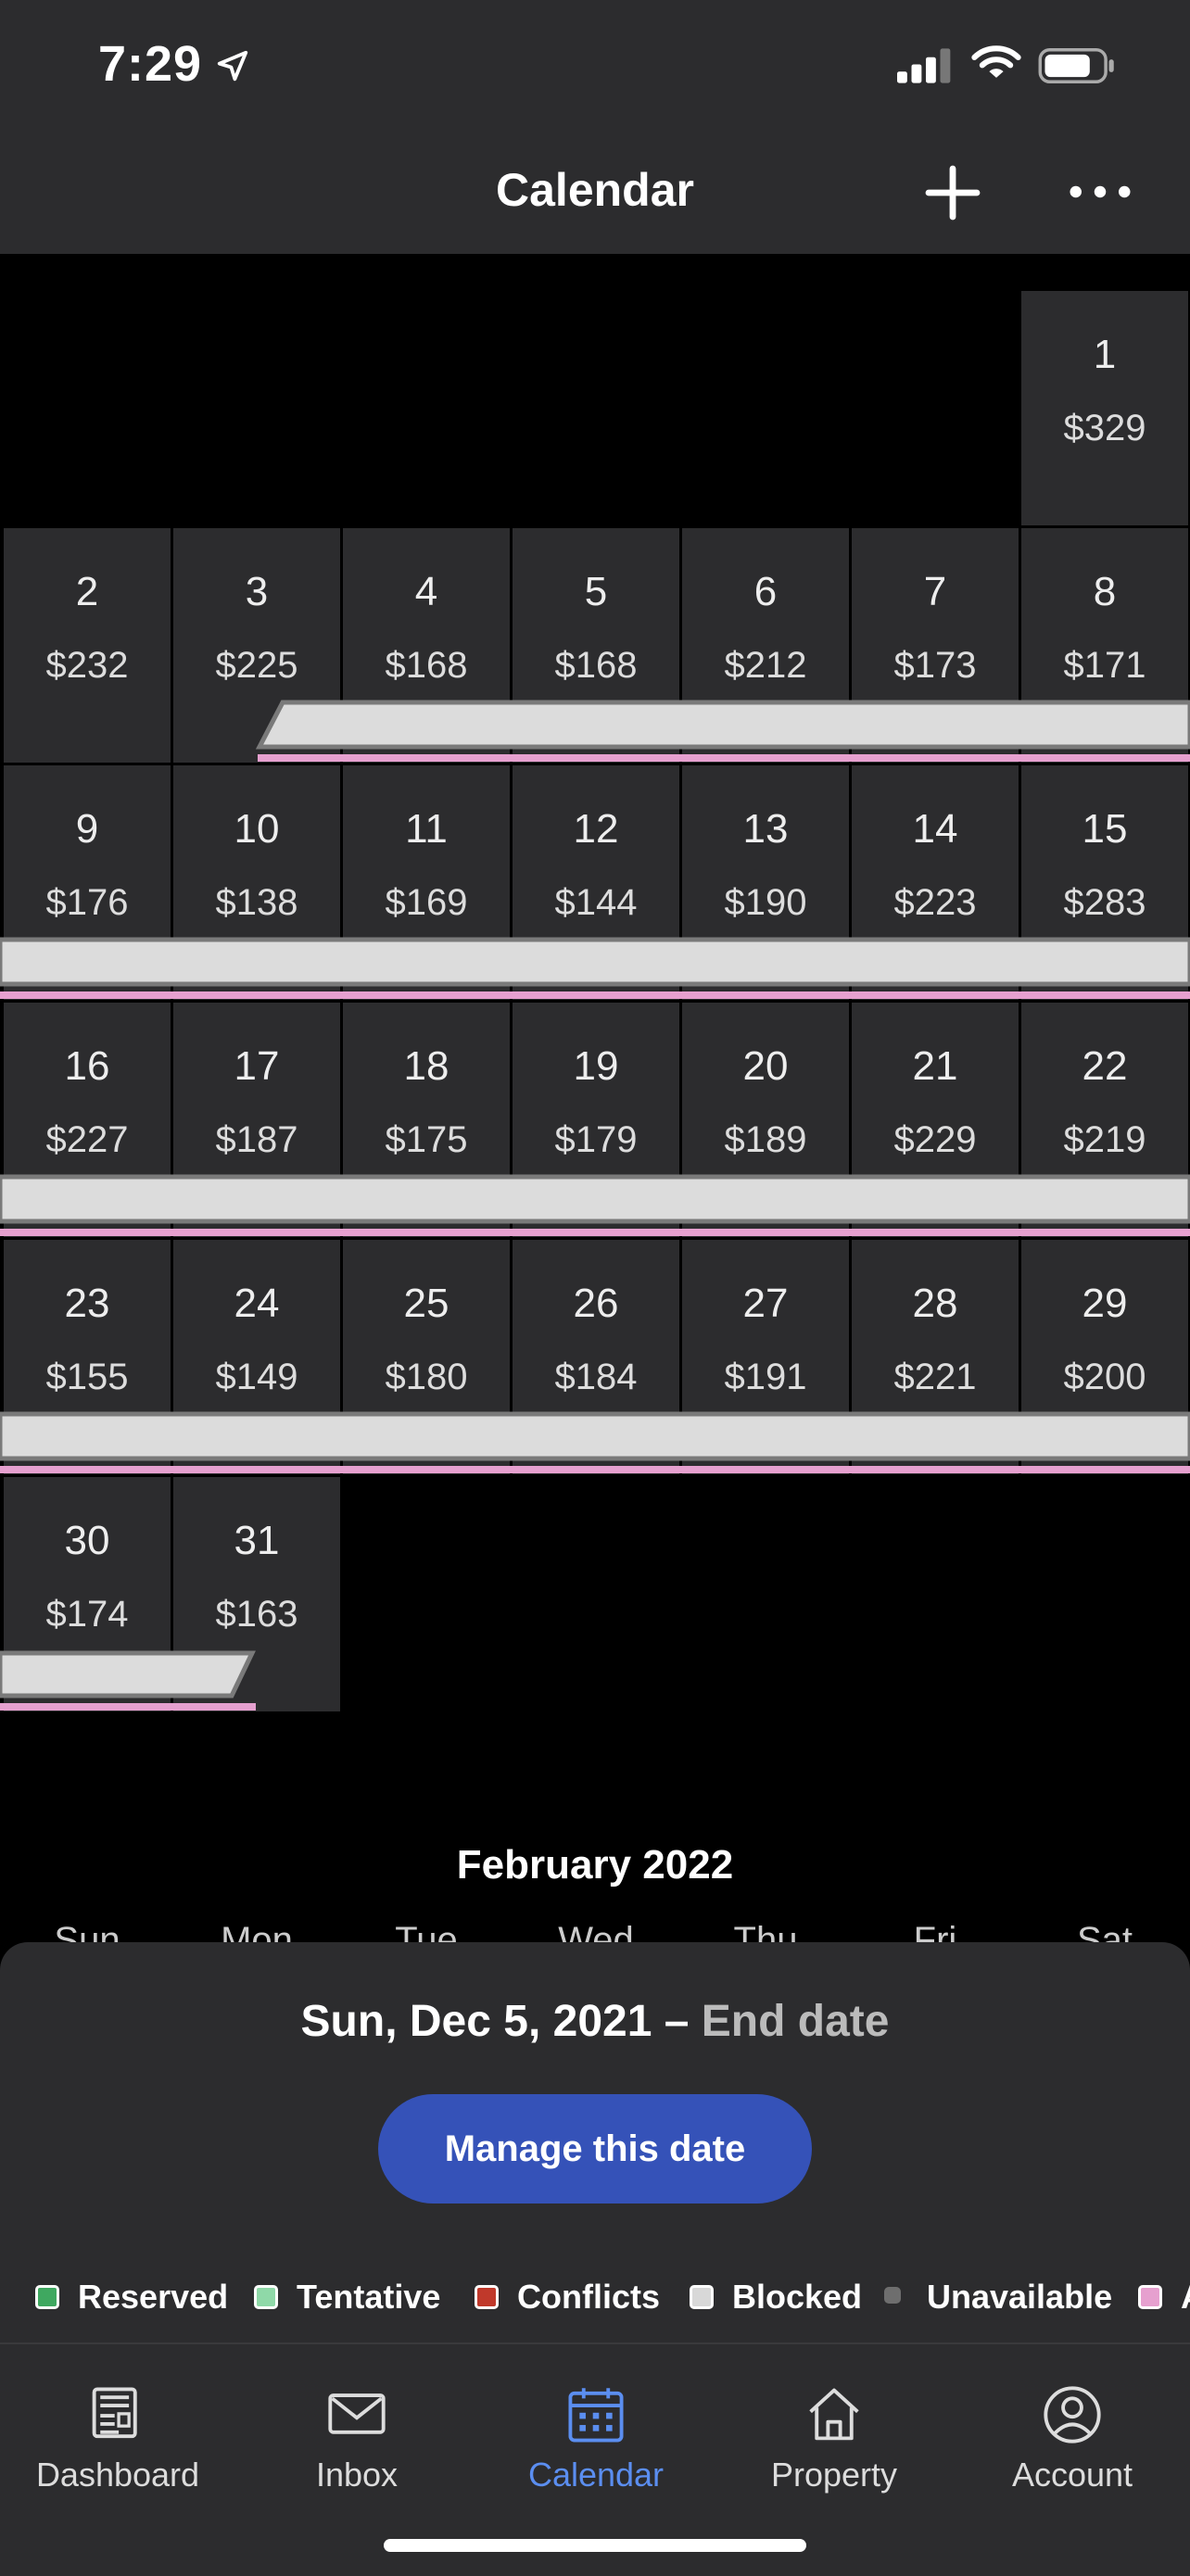 The width and height of the screenshot is (1190, 2576). What do you see at coordinates (357, 2475) in the screenshot?
I see `tab-label: Inbox` at bounding box center [357, 2475].